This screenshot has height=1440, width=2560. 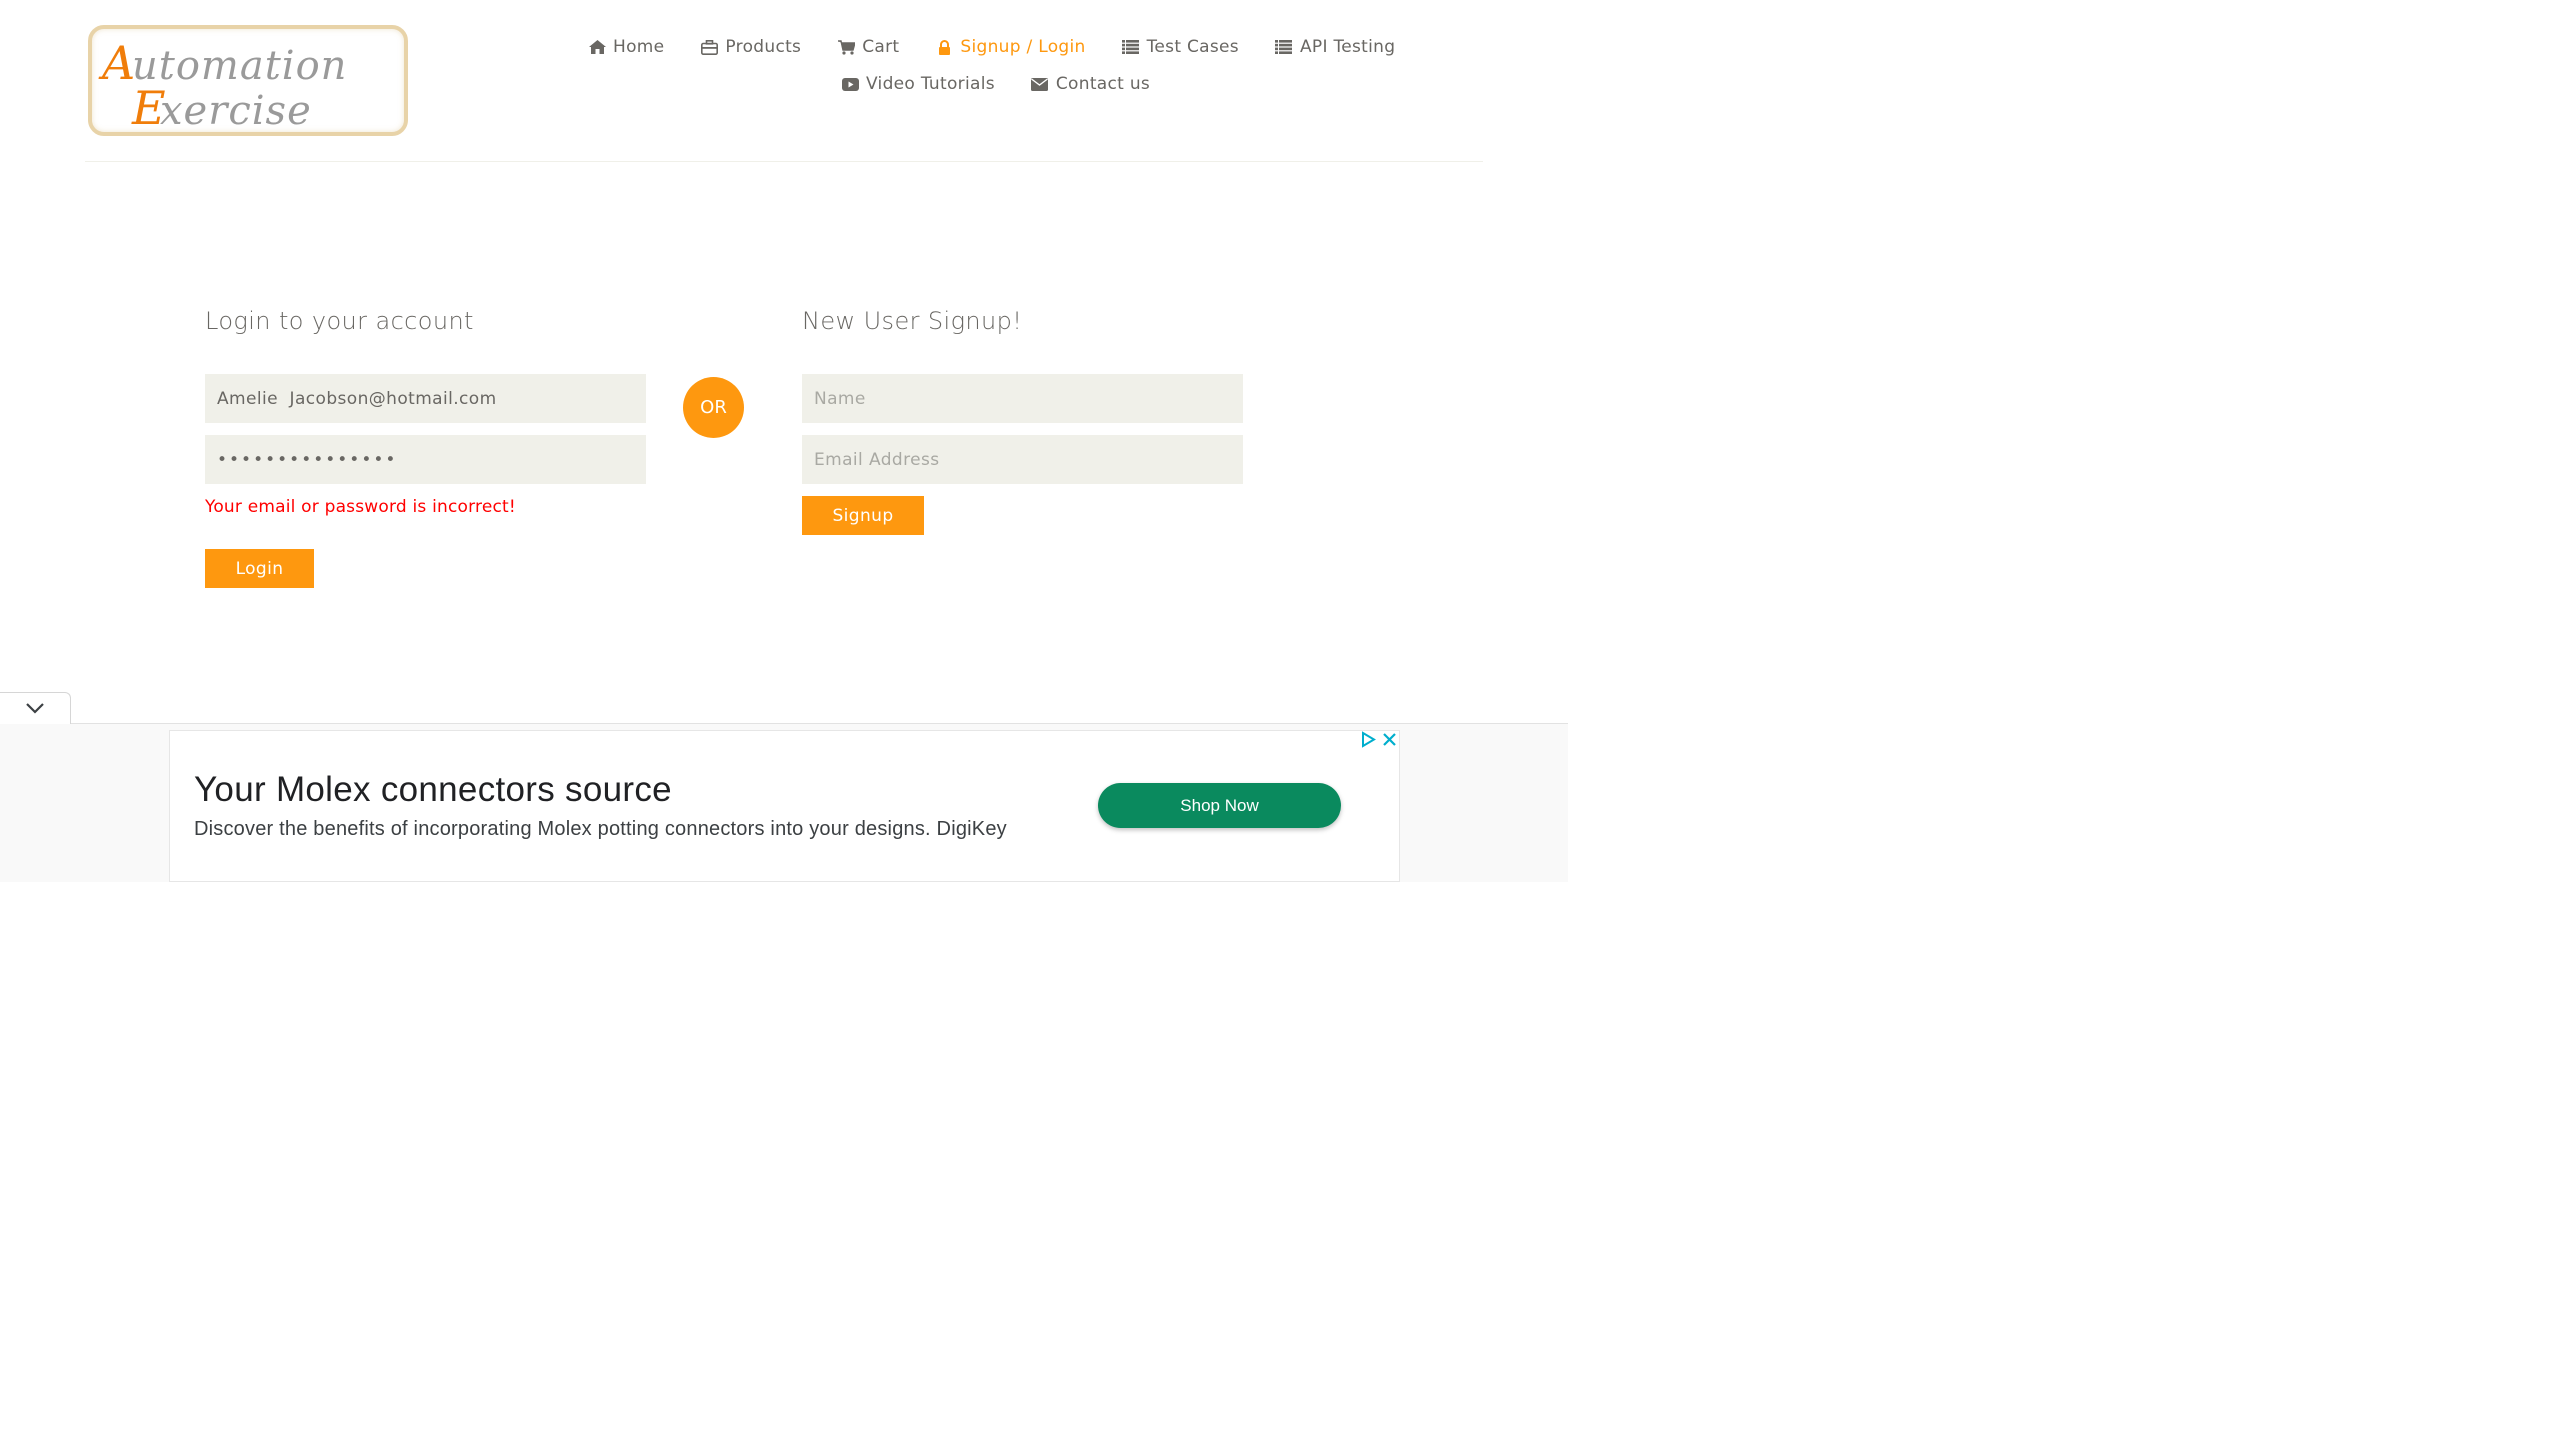 I want to click on main-nav-row-2: Video Tutorials Contact us, so click(x=1013, y=84).